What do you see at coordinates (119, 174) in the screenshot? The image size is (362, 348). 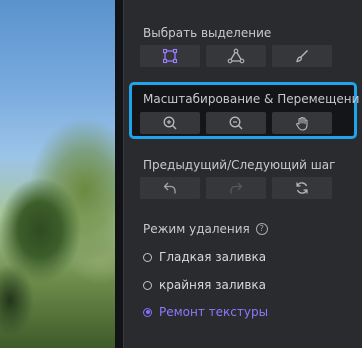 I see `preview-border` at bounding box center [119, 174].